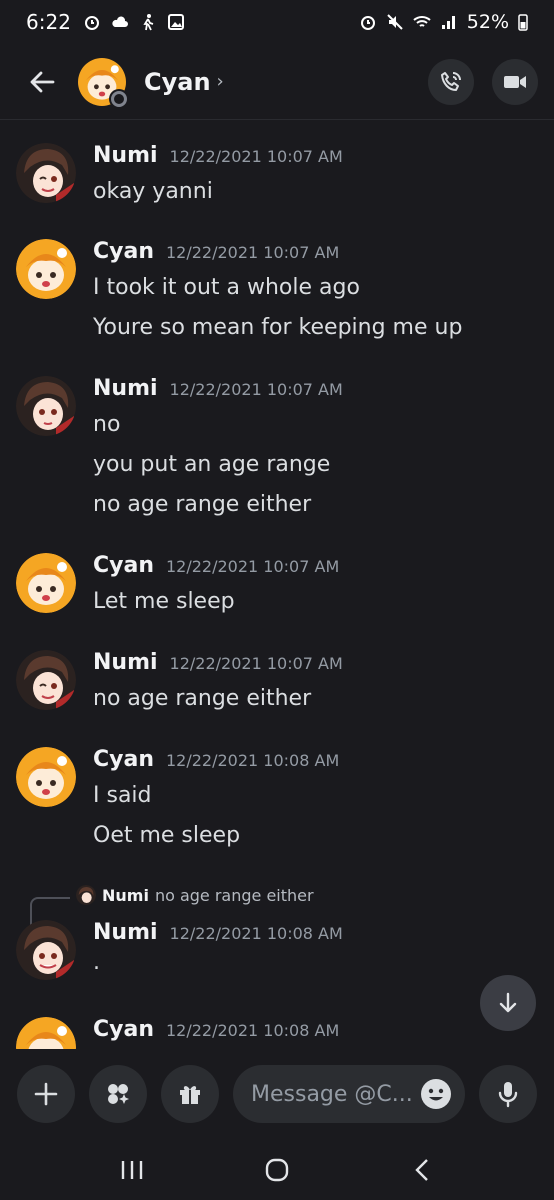  I want to click on message-text: Let me sleep, so click(164, 601).